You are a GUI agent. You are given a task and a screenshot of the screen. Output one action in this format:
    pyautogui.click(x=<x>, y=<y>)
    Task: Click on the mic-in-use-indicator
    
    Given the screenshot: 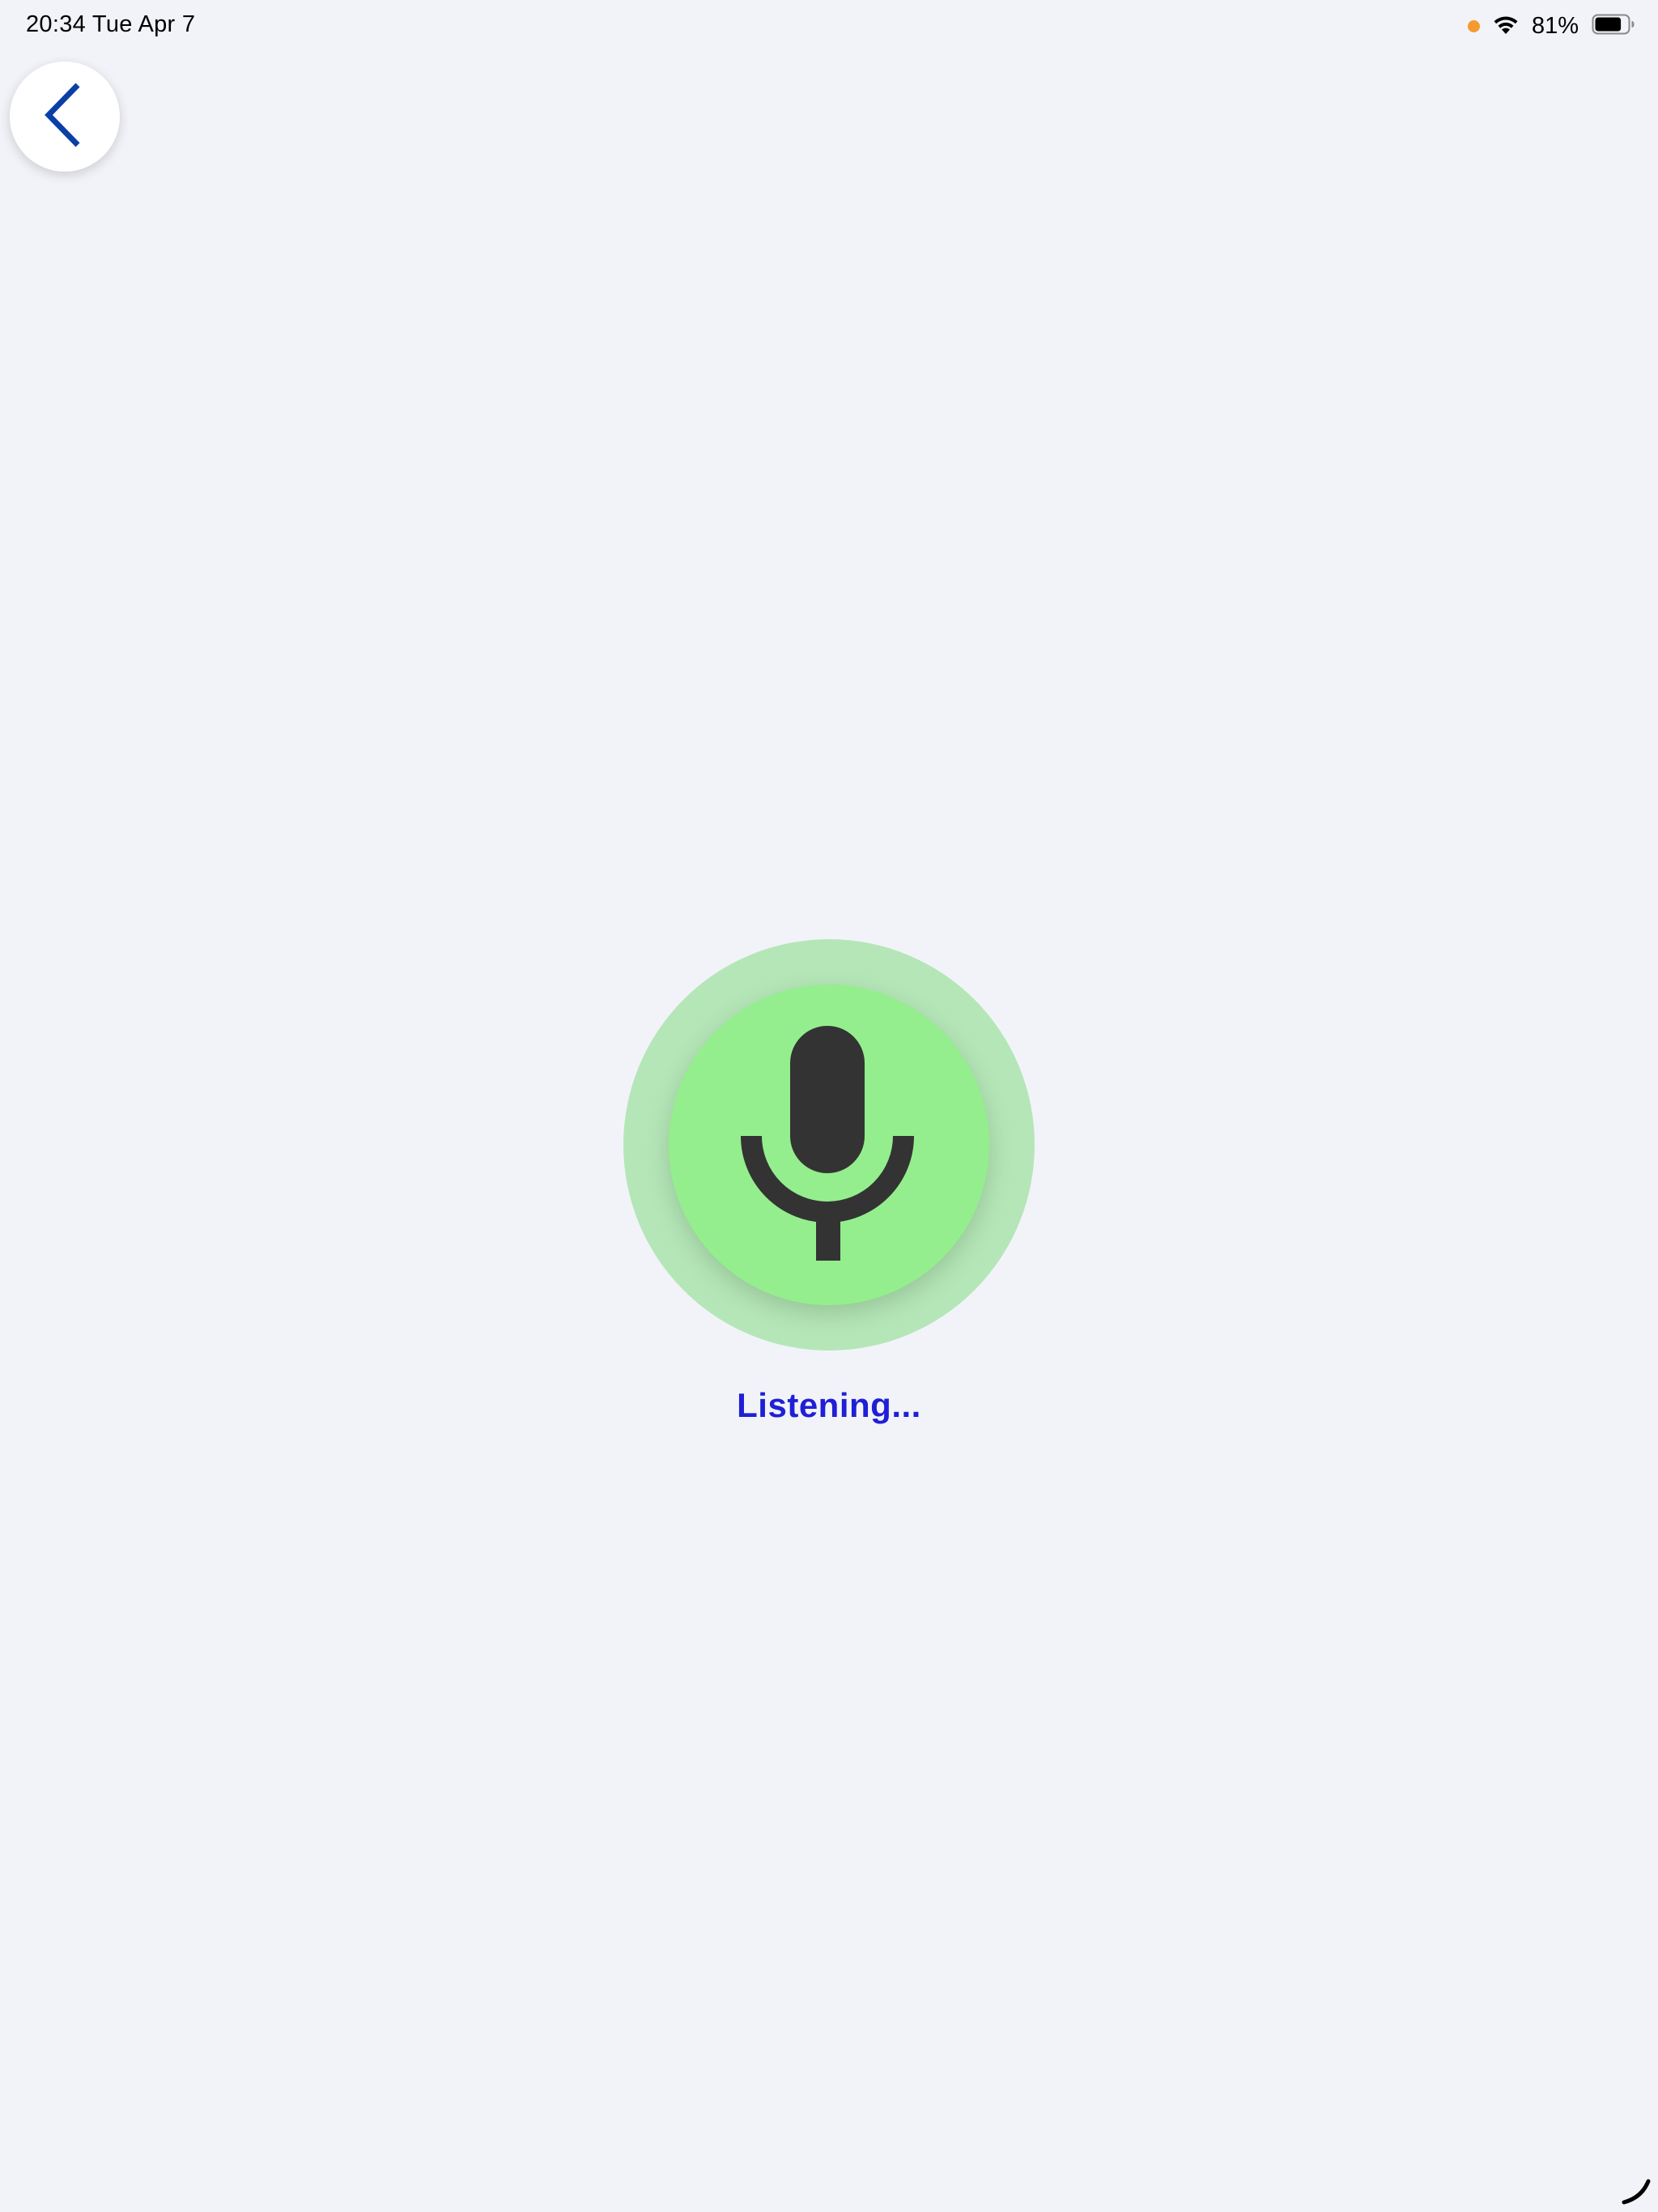 What is the action you would take?
    pyautogui.click(x=1473, y=26)
    